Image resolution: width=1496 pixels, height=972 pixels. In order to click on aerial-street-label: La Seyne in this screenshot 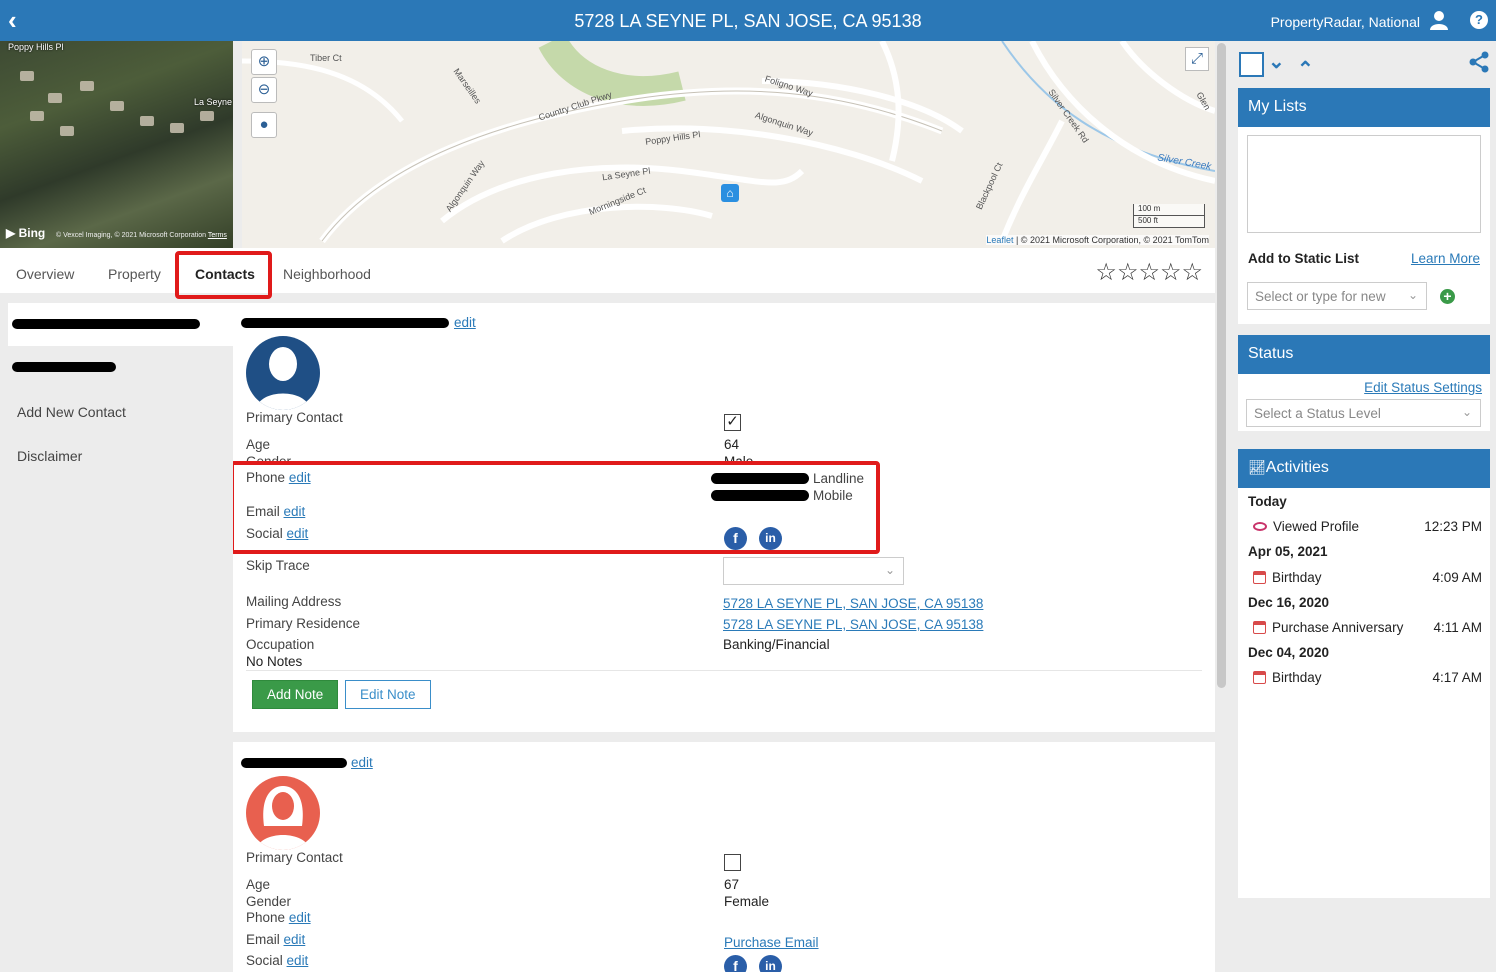, I will do `click(213, 102)`.